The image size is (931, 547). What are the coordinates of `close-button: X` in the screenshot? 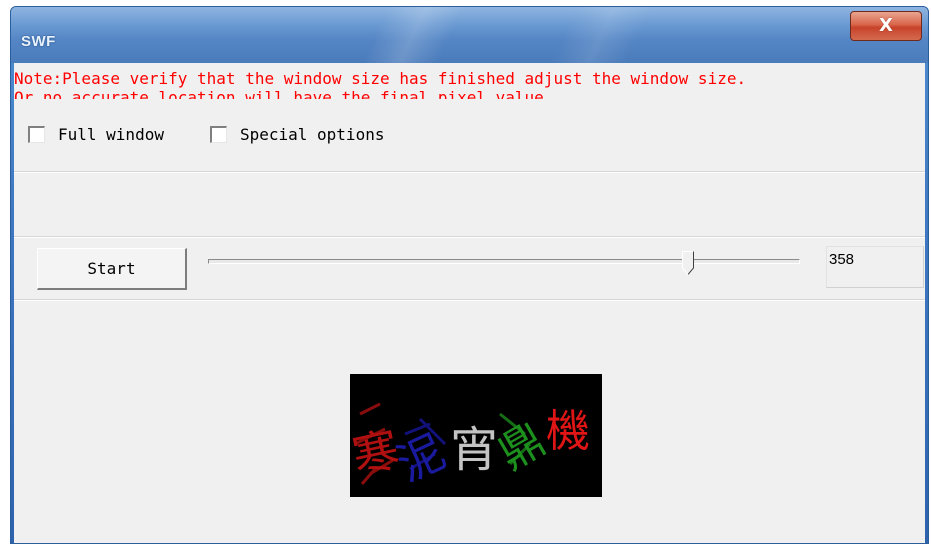 It's located at (886, 26).